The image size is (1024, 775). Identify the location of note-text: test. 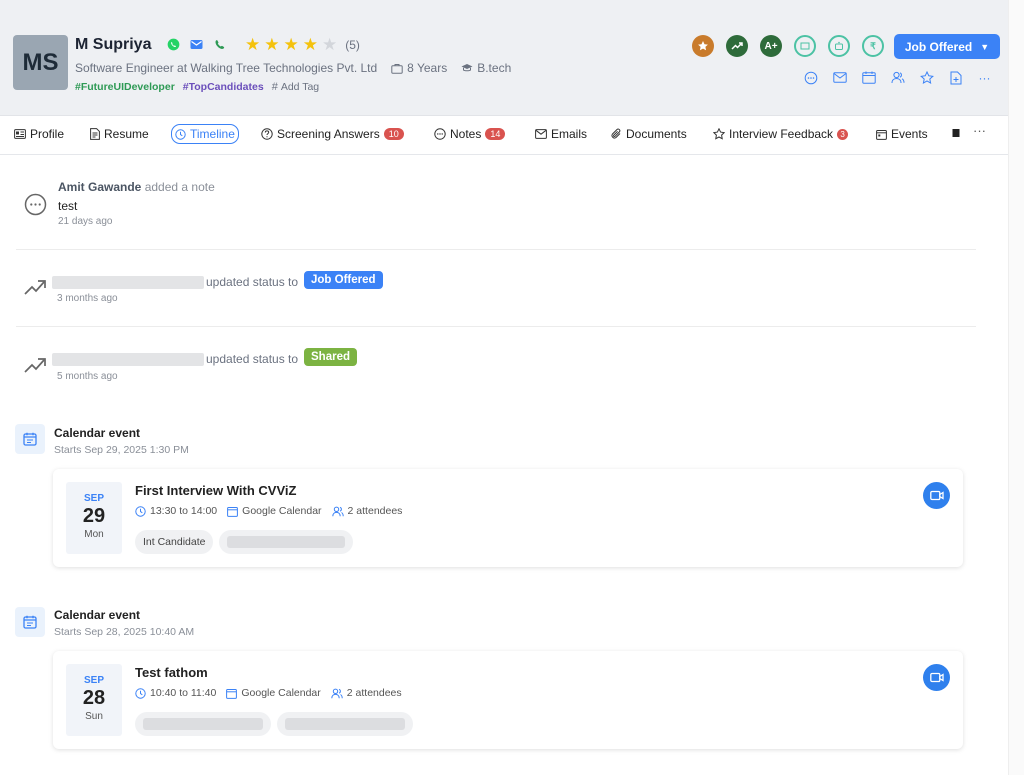
(68, 206).